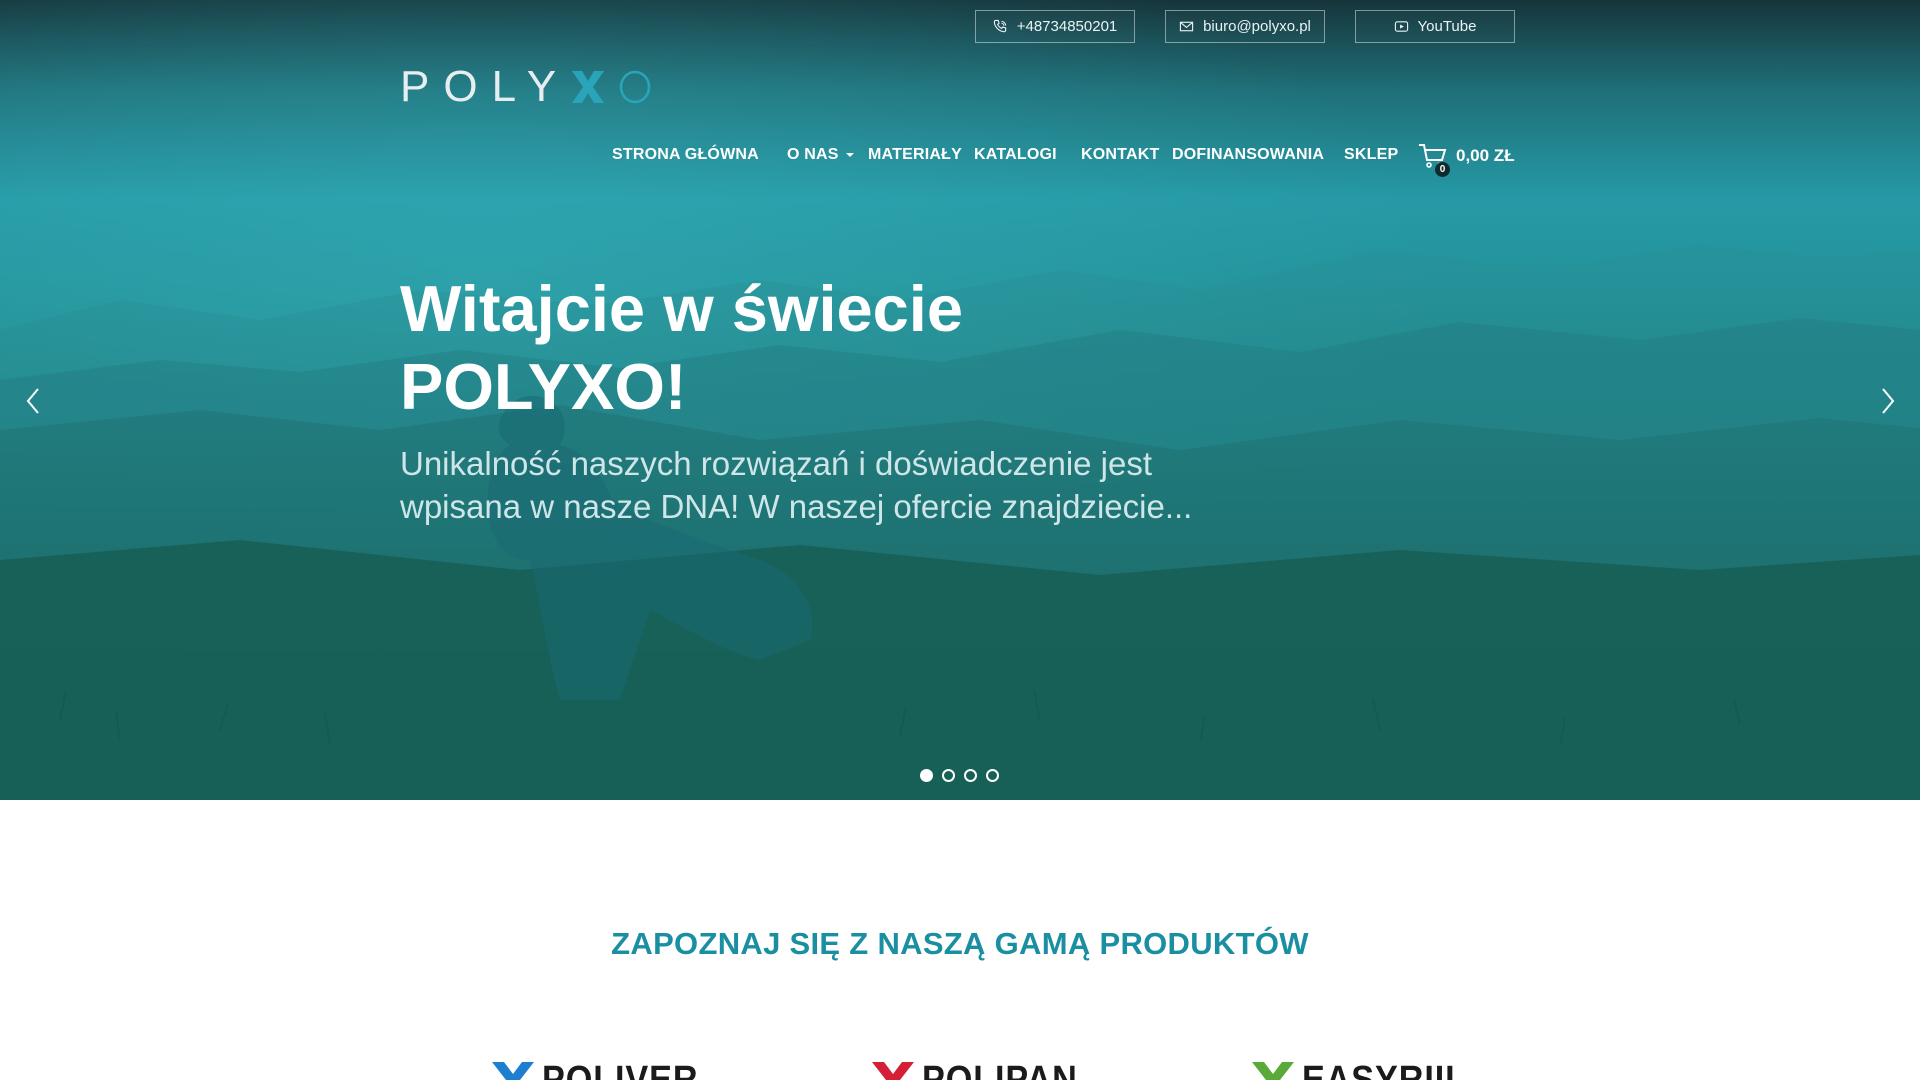 This screenshot has height=1080, width=1920. What do you see at coordinates (685, 155) in the screenshot?
I see `nav-item-home: STRONA GŁÓWNA` at bounding box center [685, 155].